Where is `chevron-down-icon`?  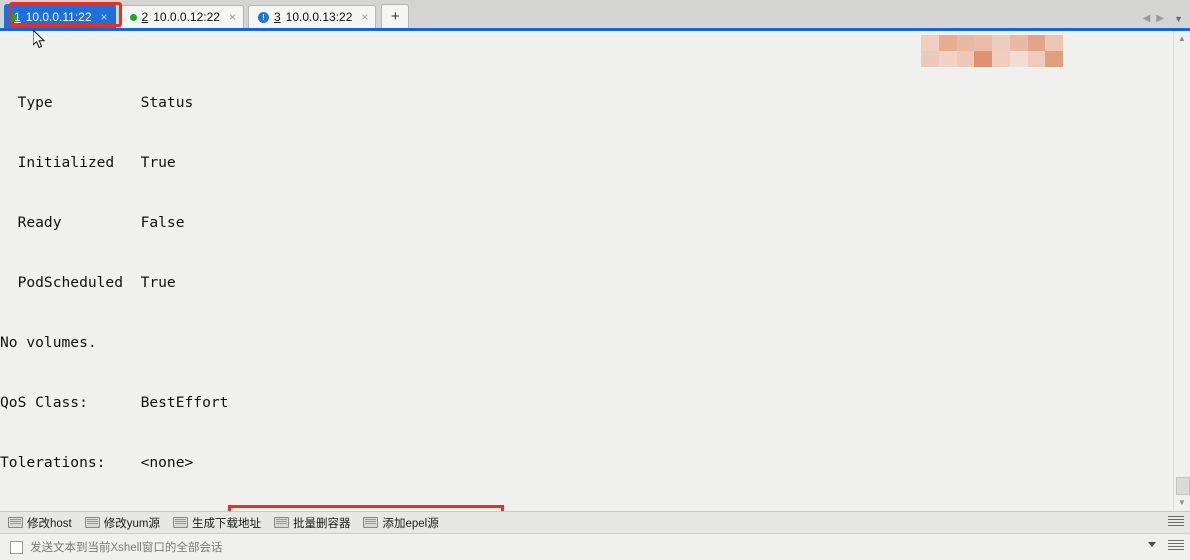 chevron-down-icon is located at coordinates (1152, 544).